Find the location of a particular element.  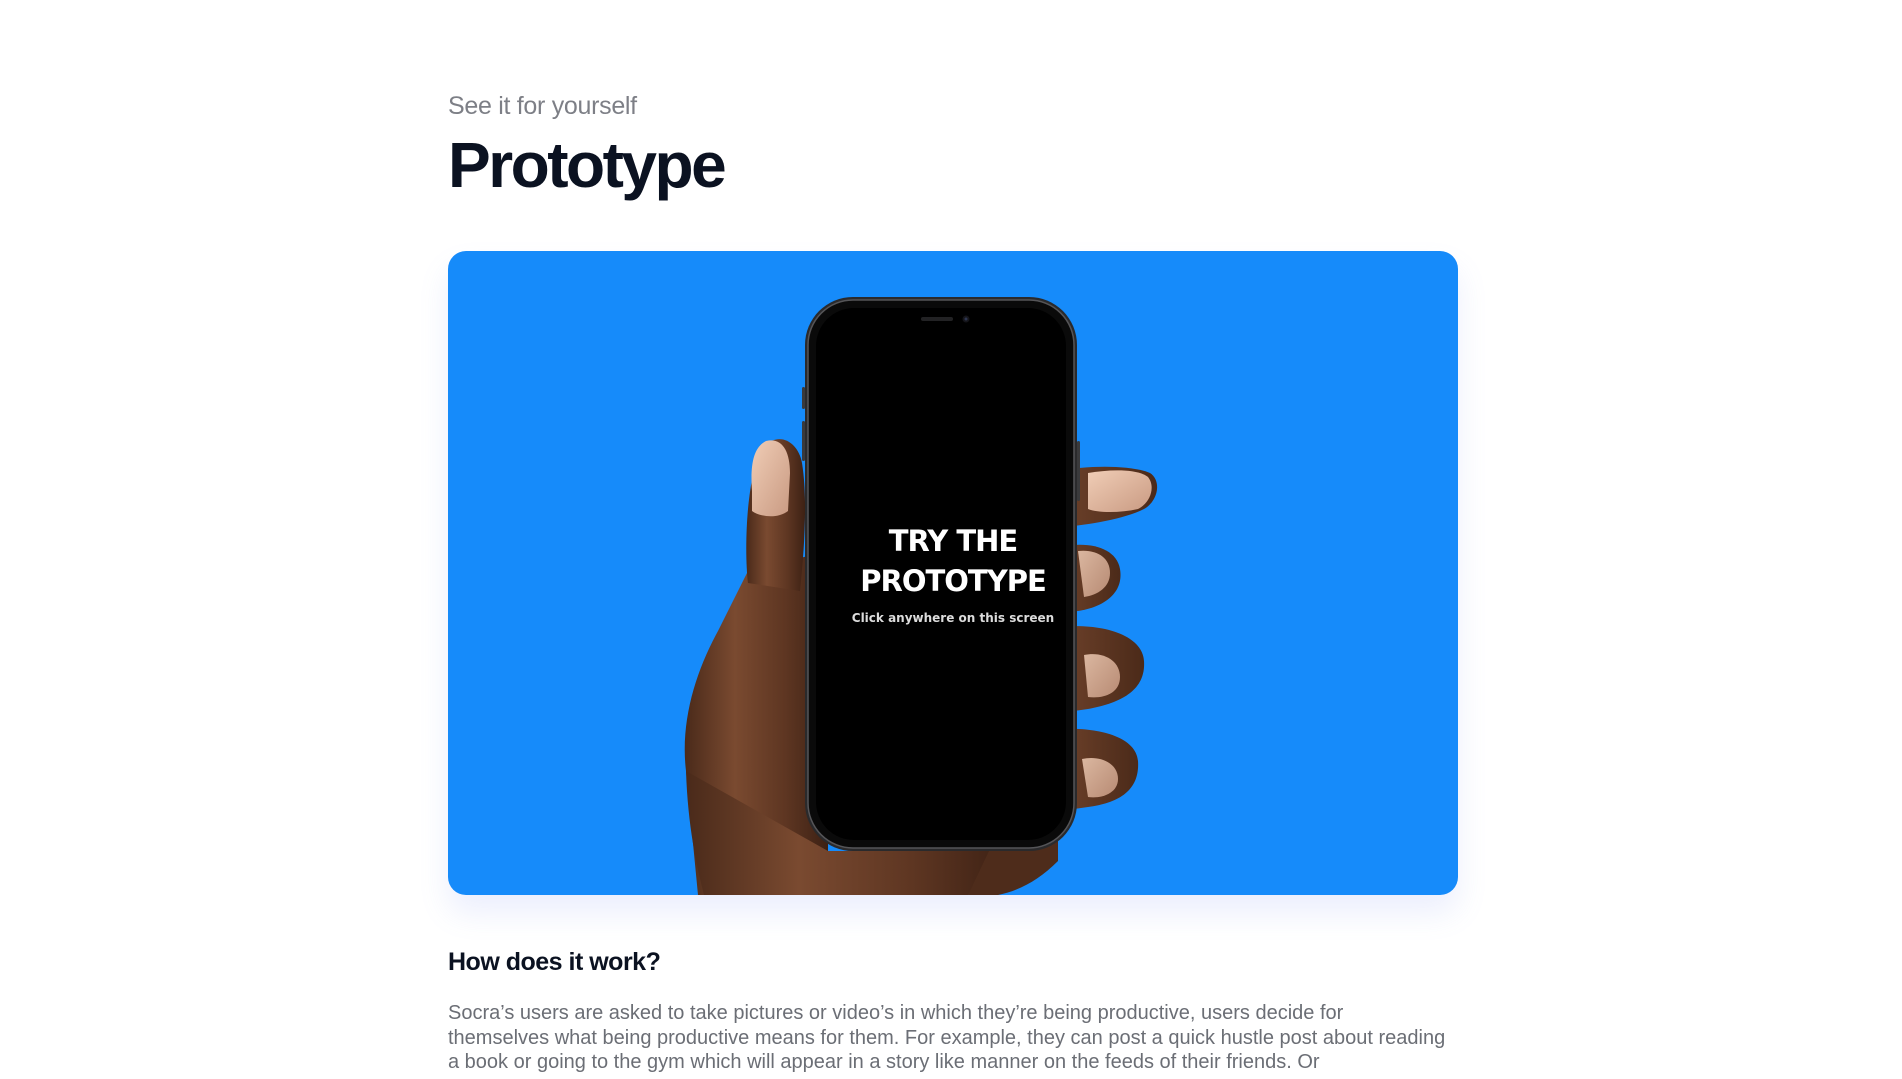

try-prototype-hint: Click anywhere on this screen is located at coordinates (953, 618).